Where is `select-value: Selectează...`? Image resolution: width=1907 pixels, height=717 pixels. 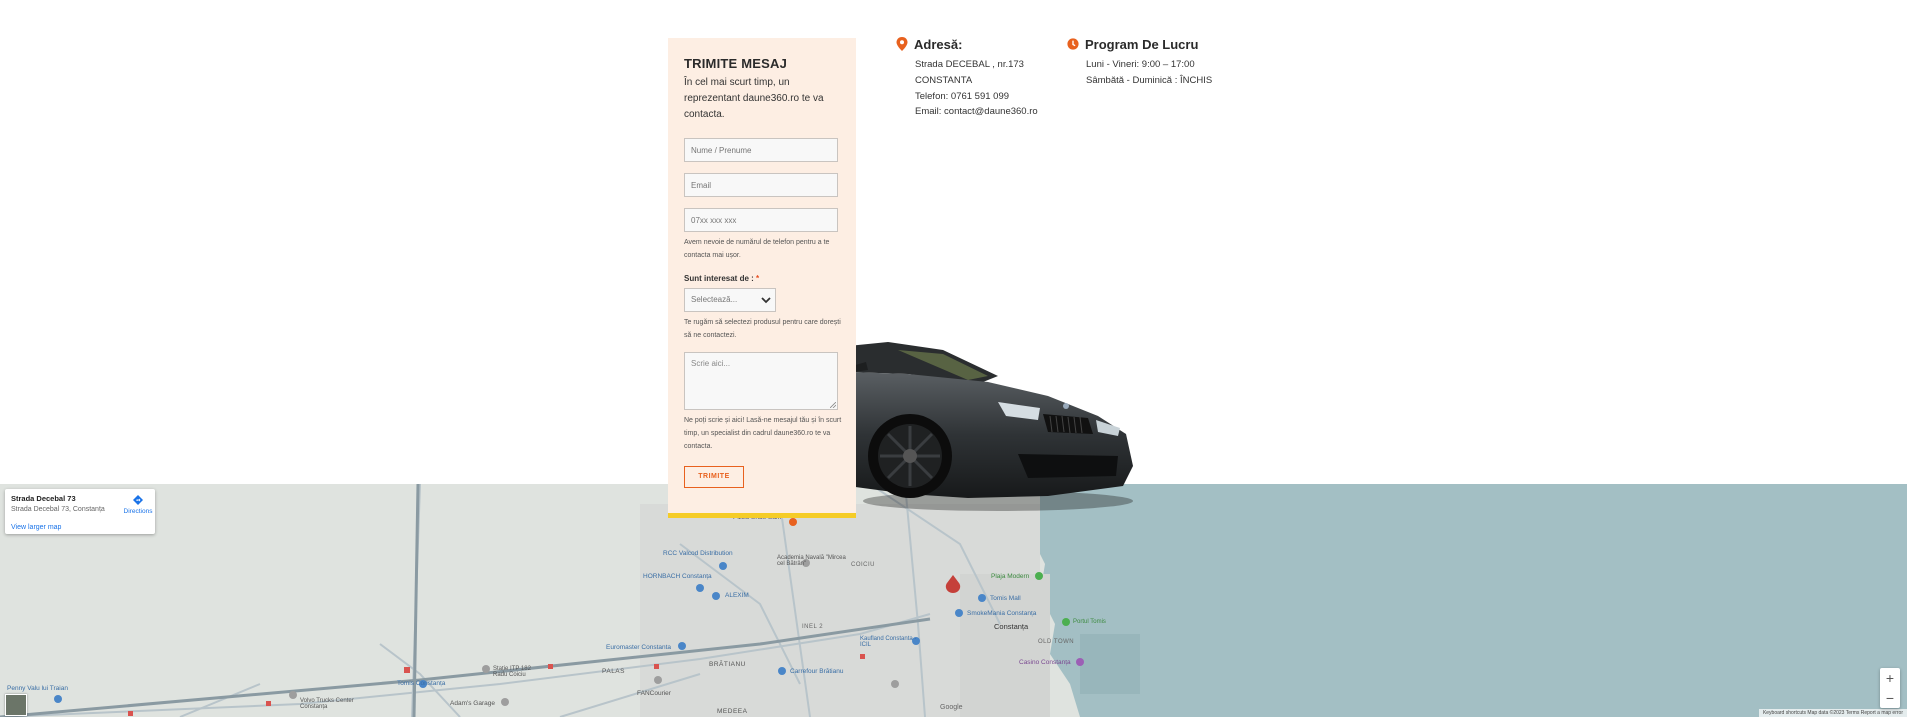
select-value: Selectează... is located at coordinates (714, 299).